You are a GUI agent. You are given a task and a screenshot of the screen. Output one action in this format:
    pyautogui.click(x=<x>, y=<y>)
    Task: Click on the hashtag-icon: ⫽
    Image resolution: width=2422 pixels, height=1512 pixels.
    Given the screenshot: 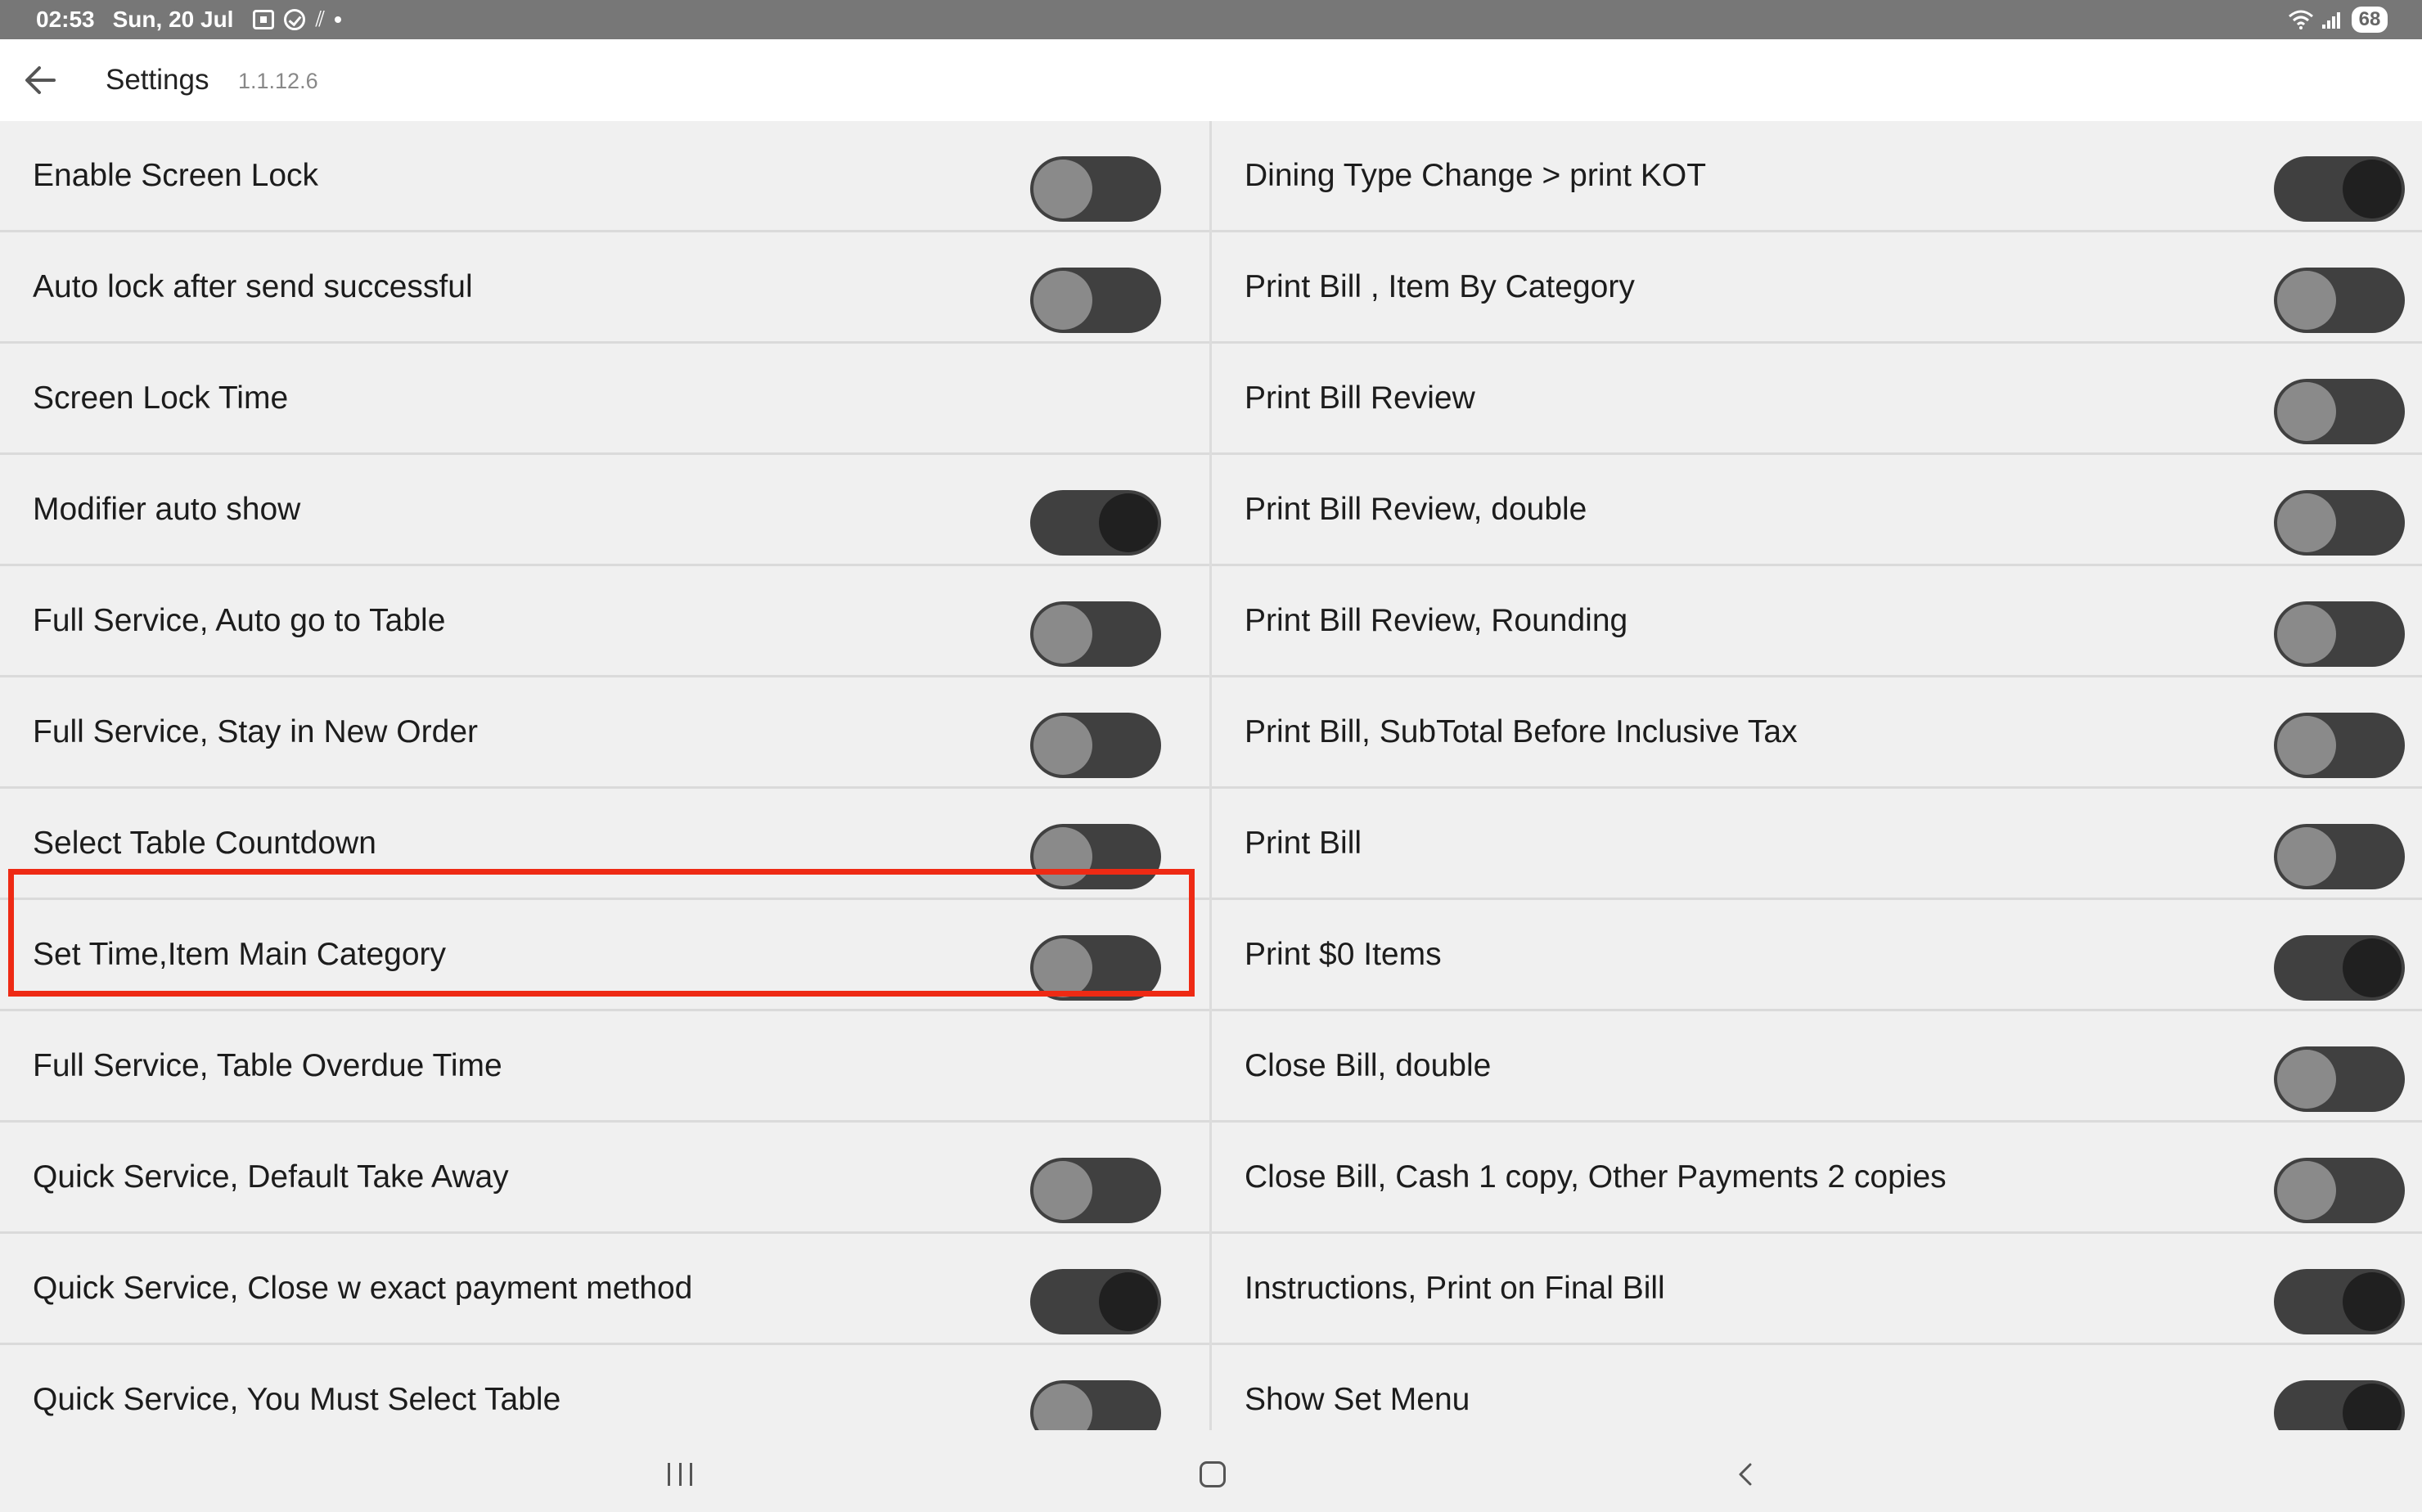 What is the action you would take?
    pyautogui.click(x=320, y=19)
    